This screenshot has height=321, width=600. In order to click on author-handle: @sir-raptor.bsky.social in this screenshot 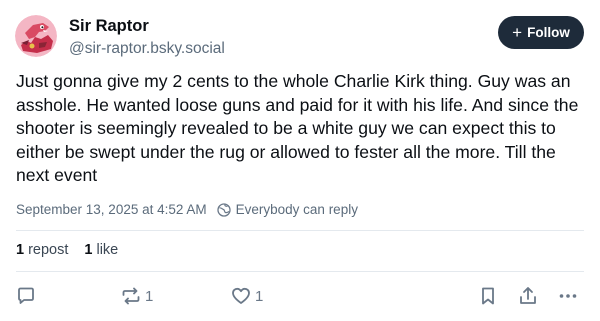, I will do `click(147, 49)`.